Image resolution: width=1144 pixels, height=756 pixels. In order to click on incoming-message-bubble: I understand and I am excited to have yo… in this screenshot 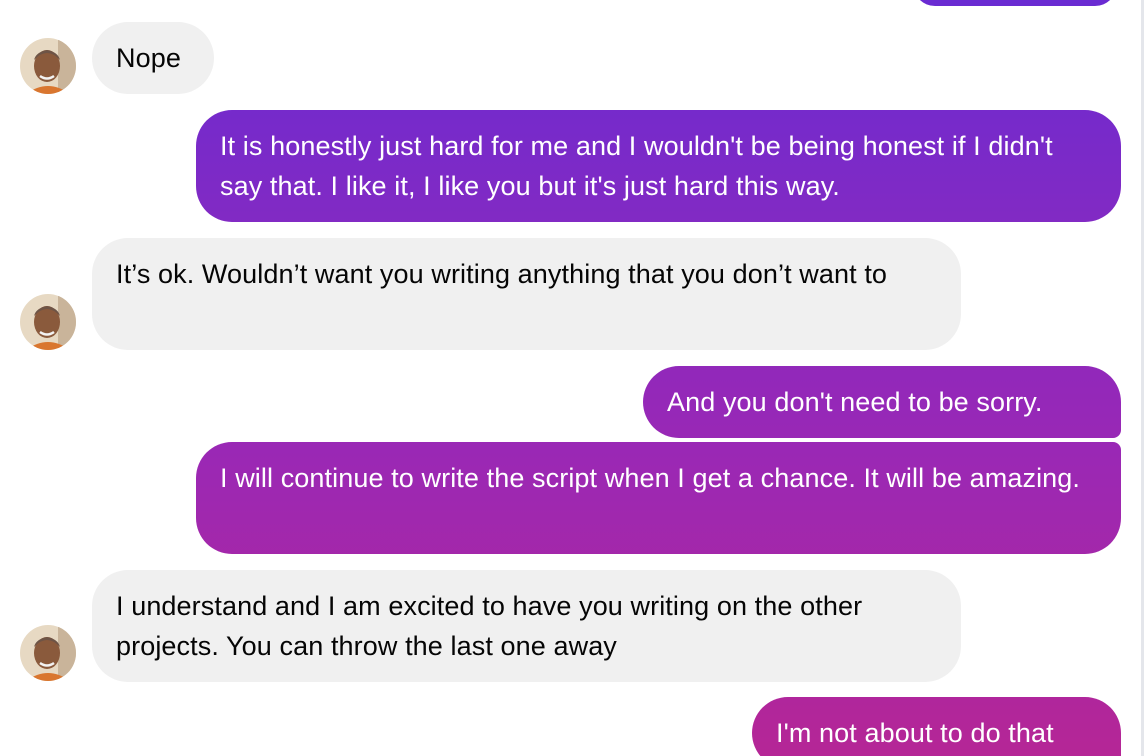, I will do `click(526, 626)`.